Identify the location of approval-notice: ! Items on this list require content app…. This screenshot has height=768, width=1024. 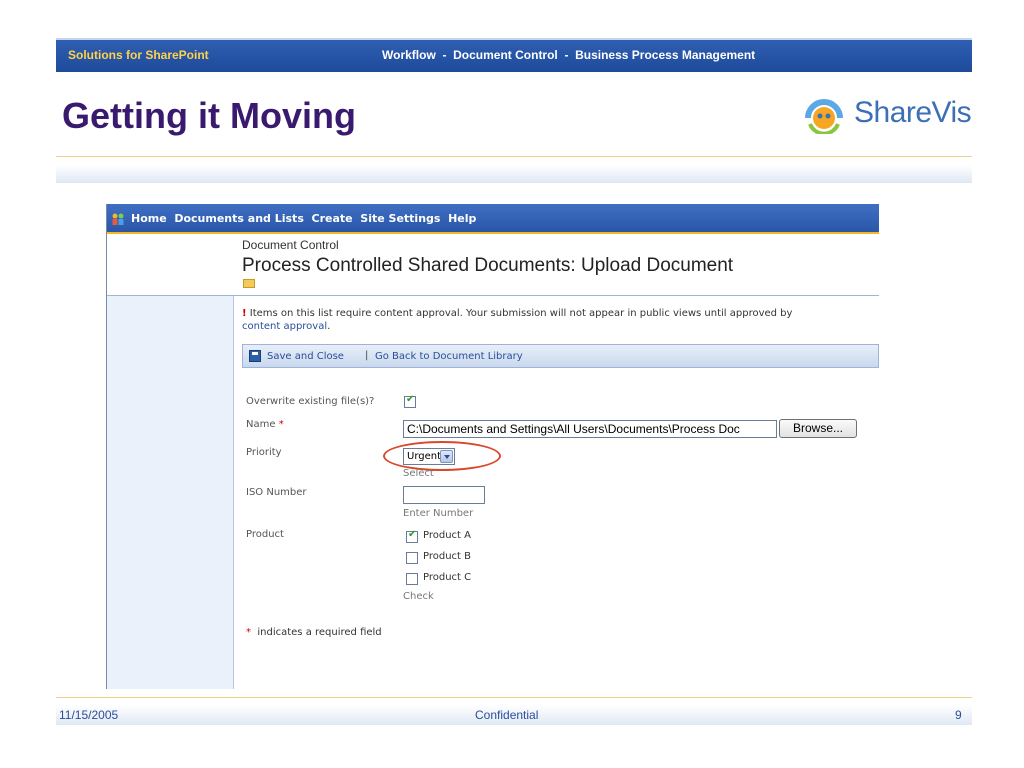
(562, 320).